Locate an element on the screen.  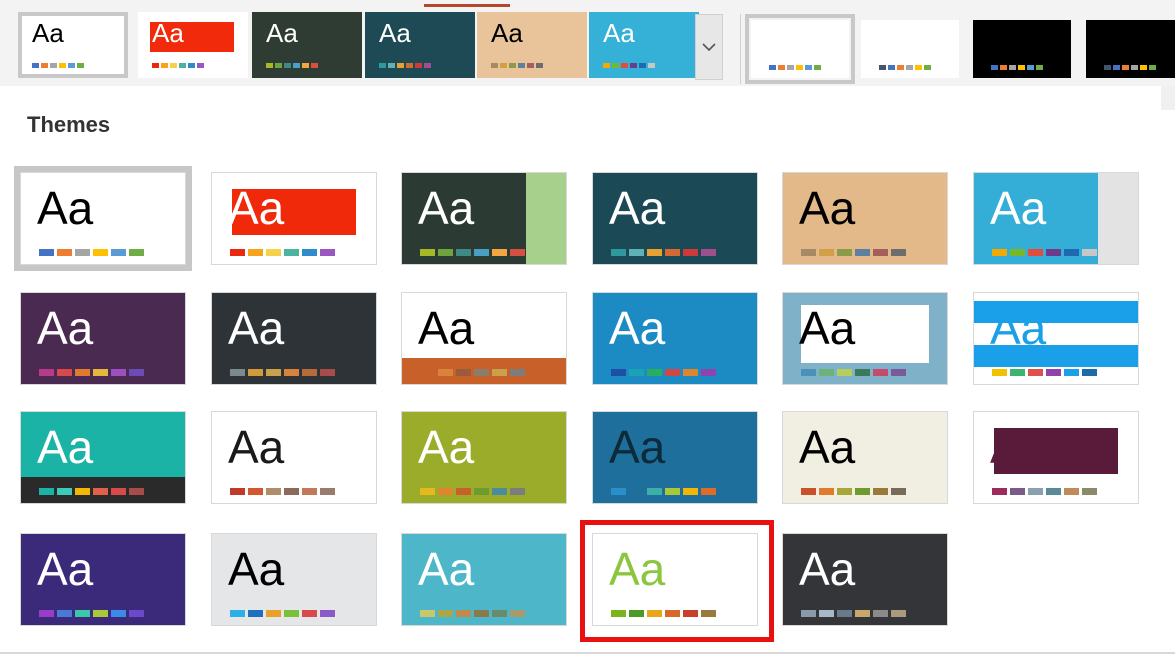
divider is located at coordinates (587, 653).